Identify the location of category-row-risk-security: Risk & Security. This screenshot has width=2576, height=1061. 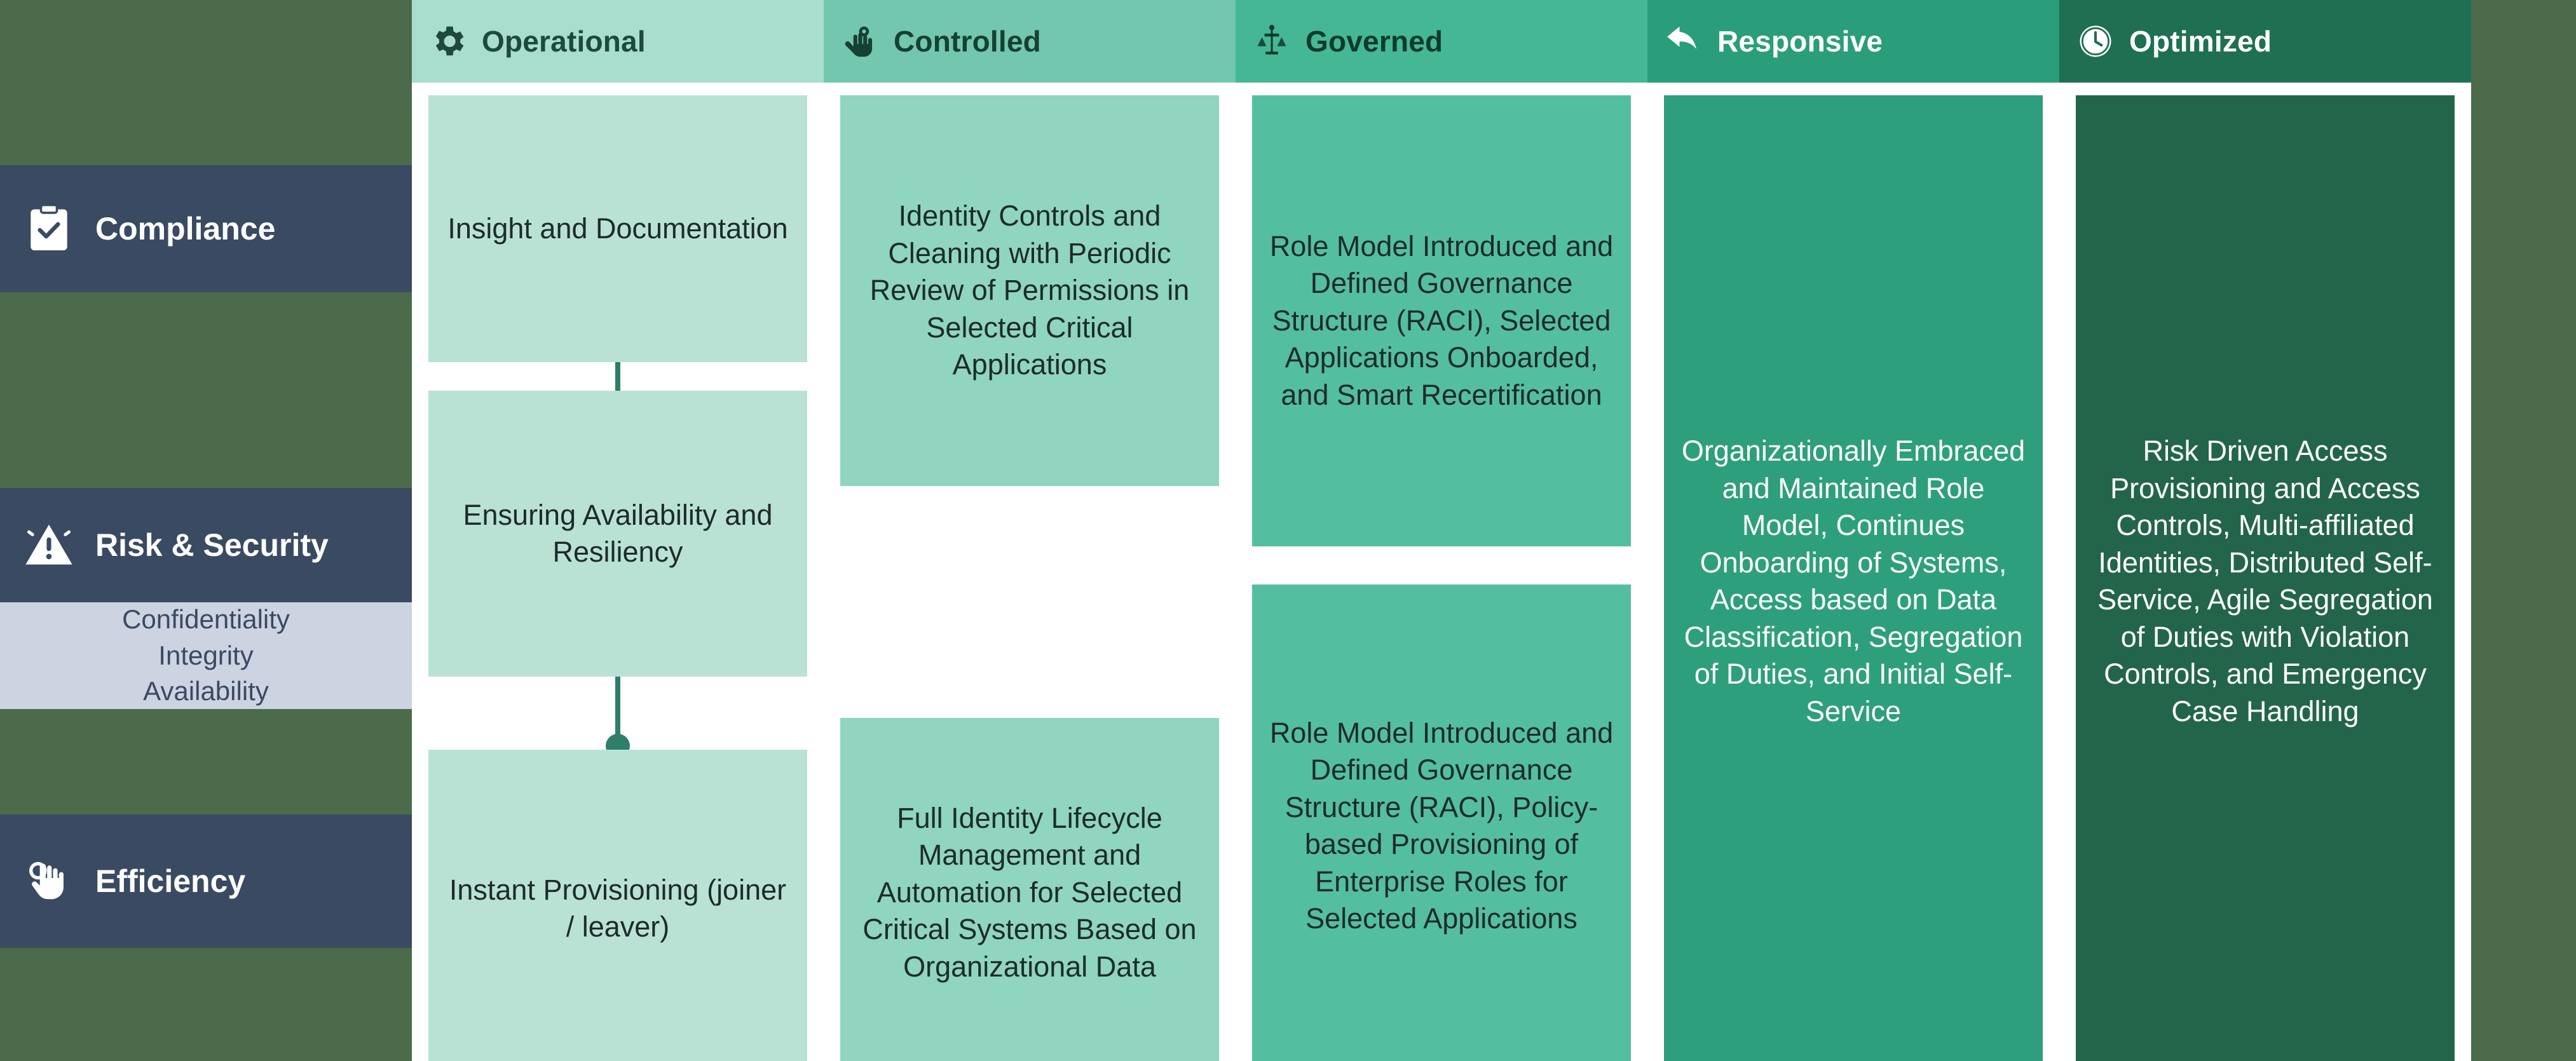
(206, 545).